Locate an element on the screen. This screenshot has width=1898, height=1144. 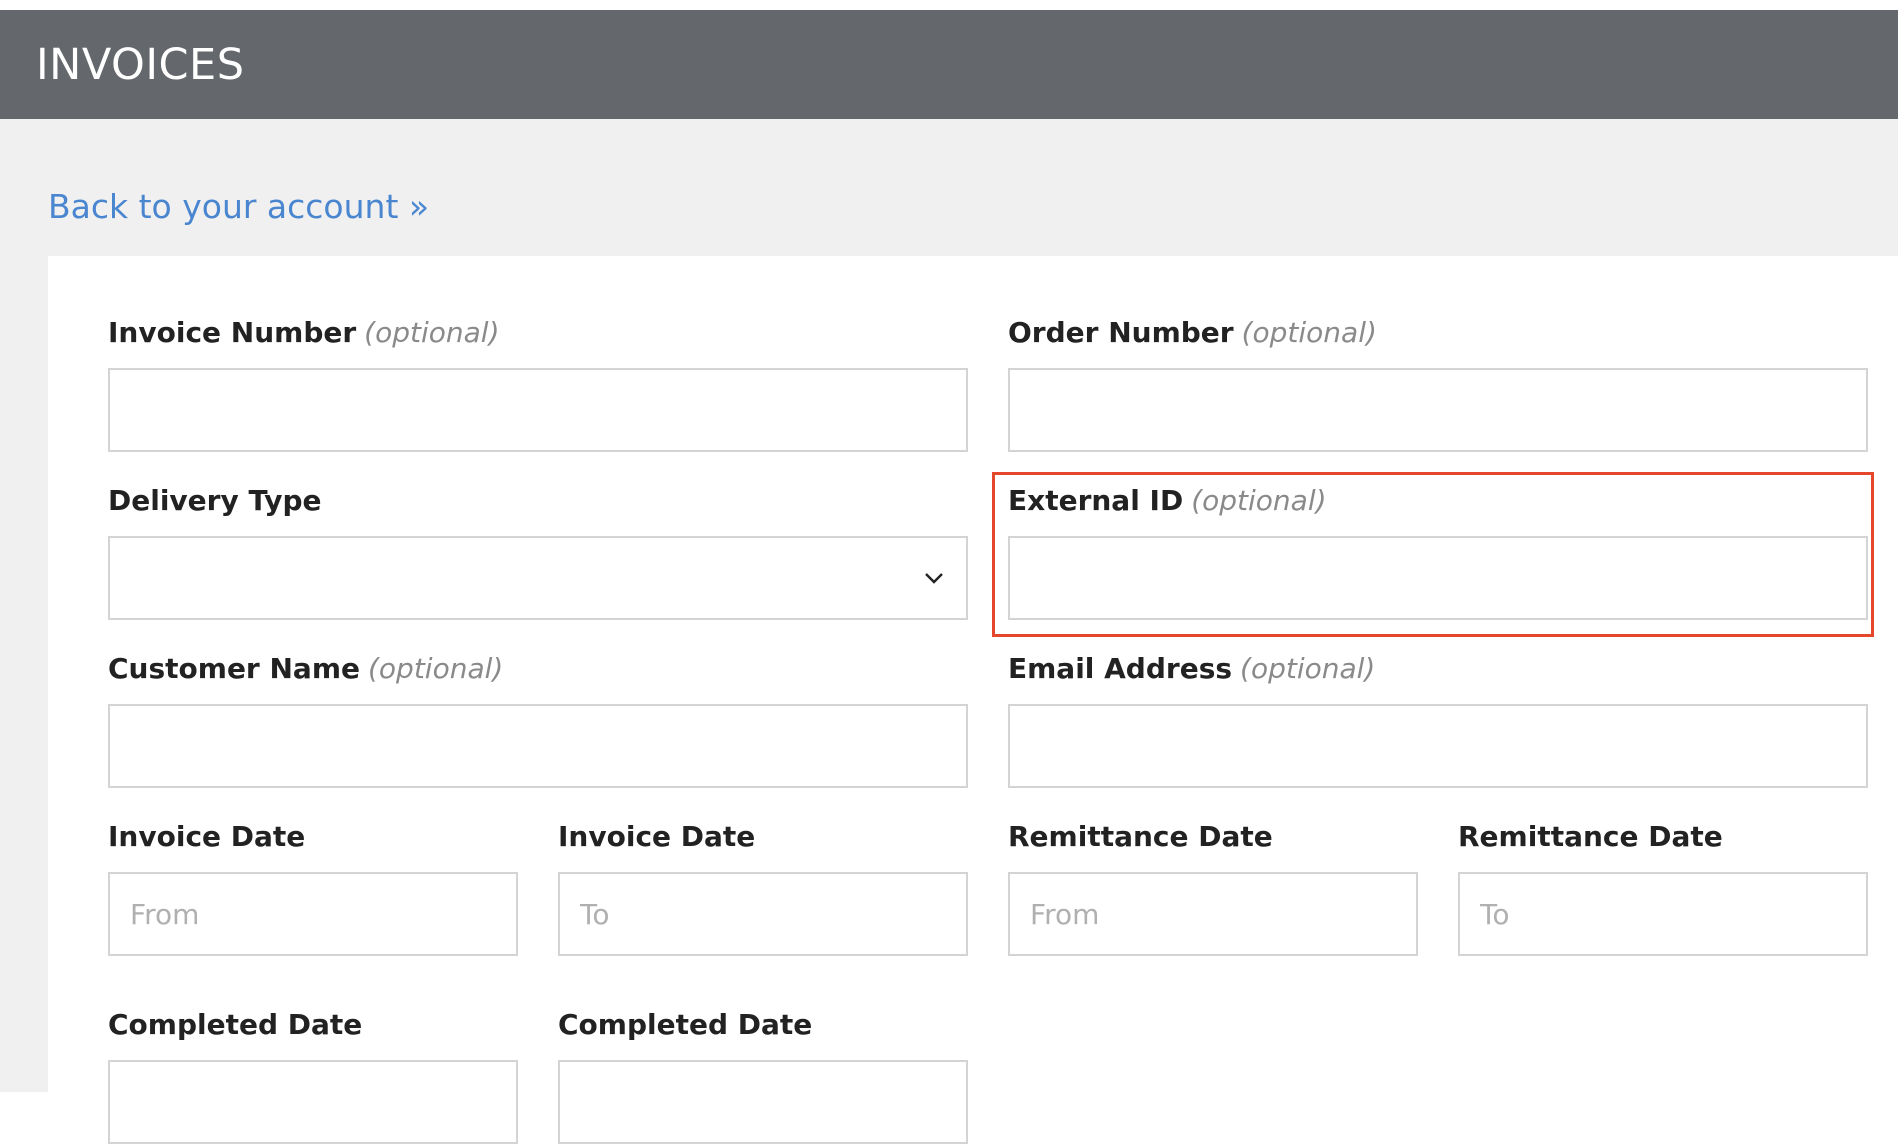
completed-date-to-label: Completed Date is located at coordinates (685, 1024).